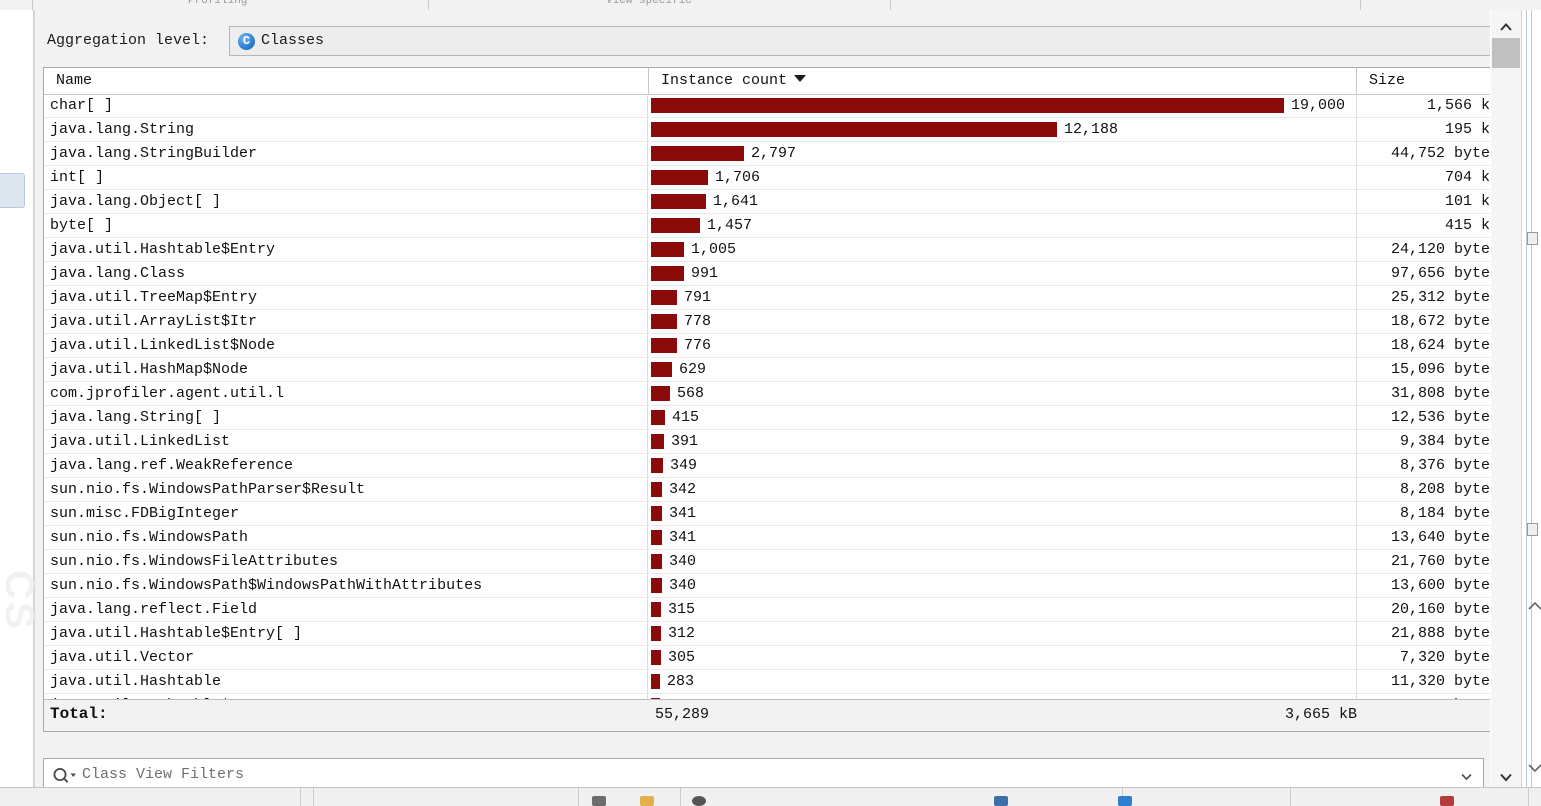 Image resolution: width=1541 pixels, height=806 pixels. What do you see at coordinates (775, 226) in the screenshot?
I see `table-row: byte[ ] 1,457 415 kB` at bounding box center [775, 226].